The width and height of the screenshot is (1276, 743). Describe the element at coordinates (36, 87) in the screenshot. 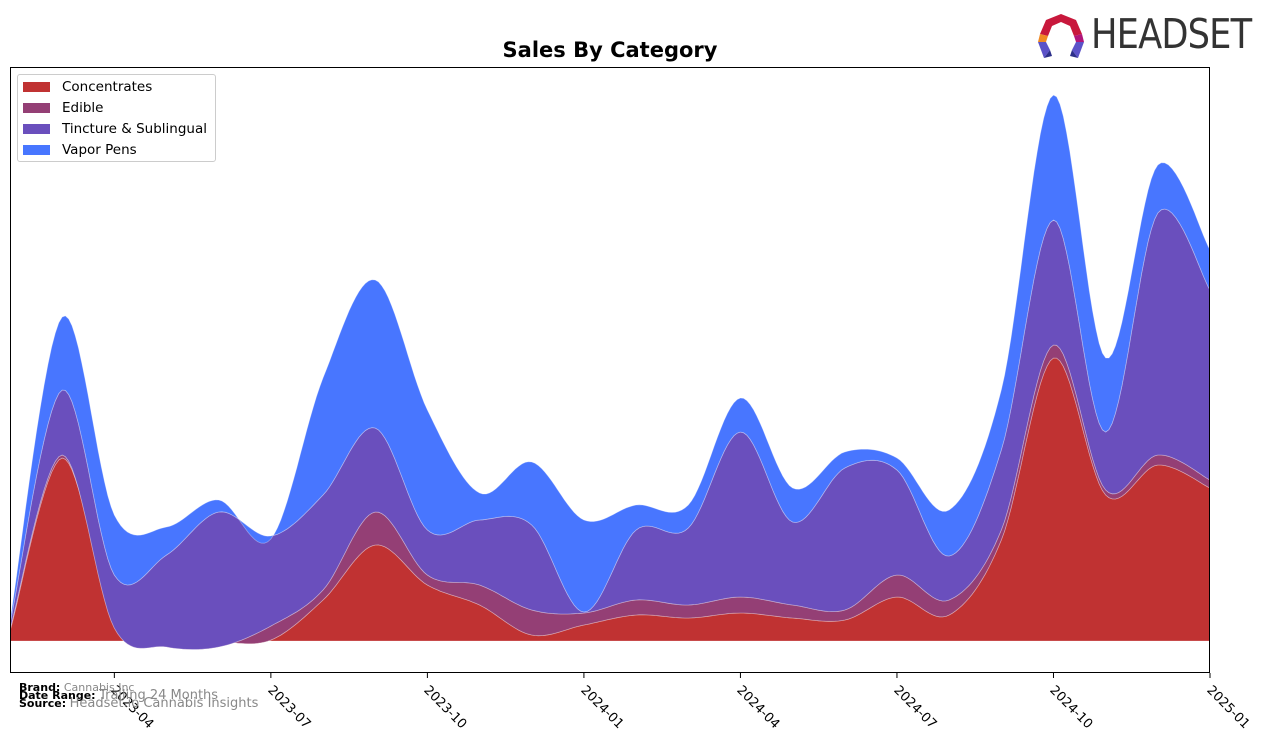

I see `legend-swatch-concentrates` at that location.